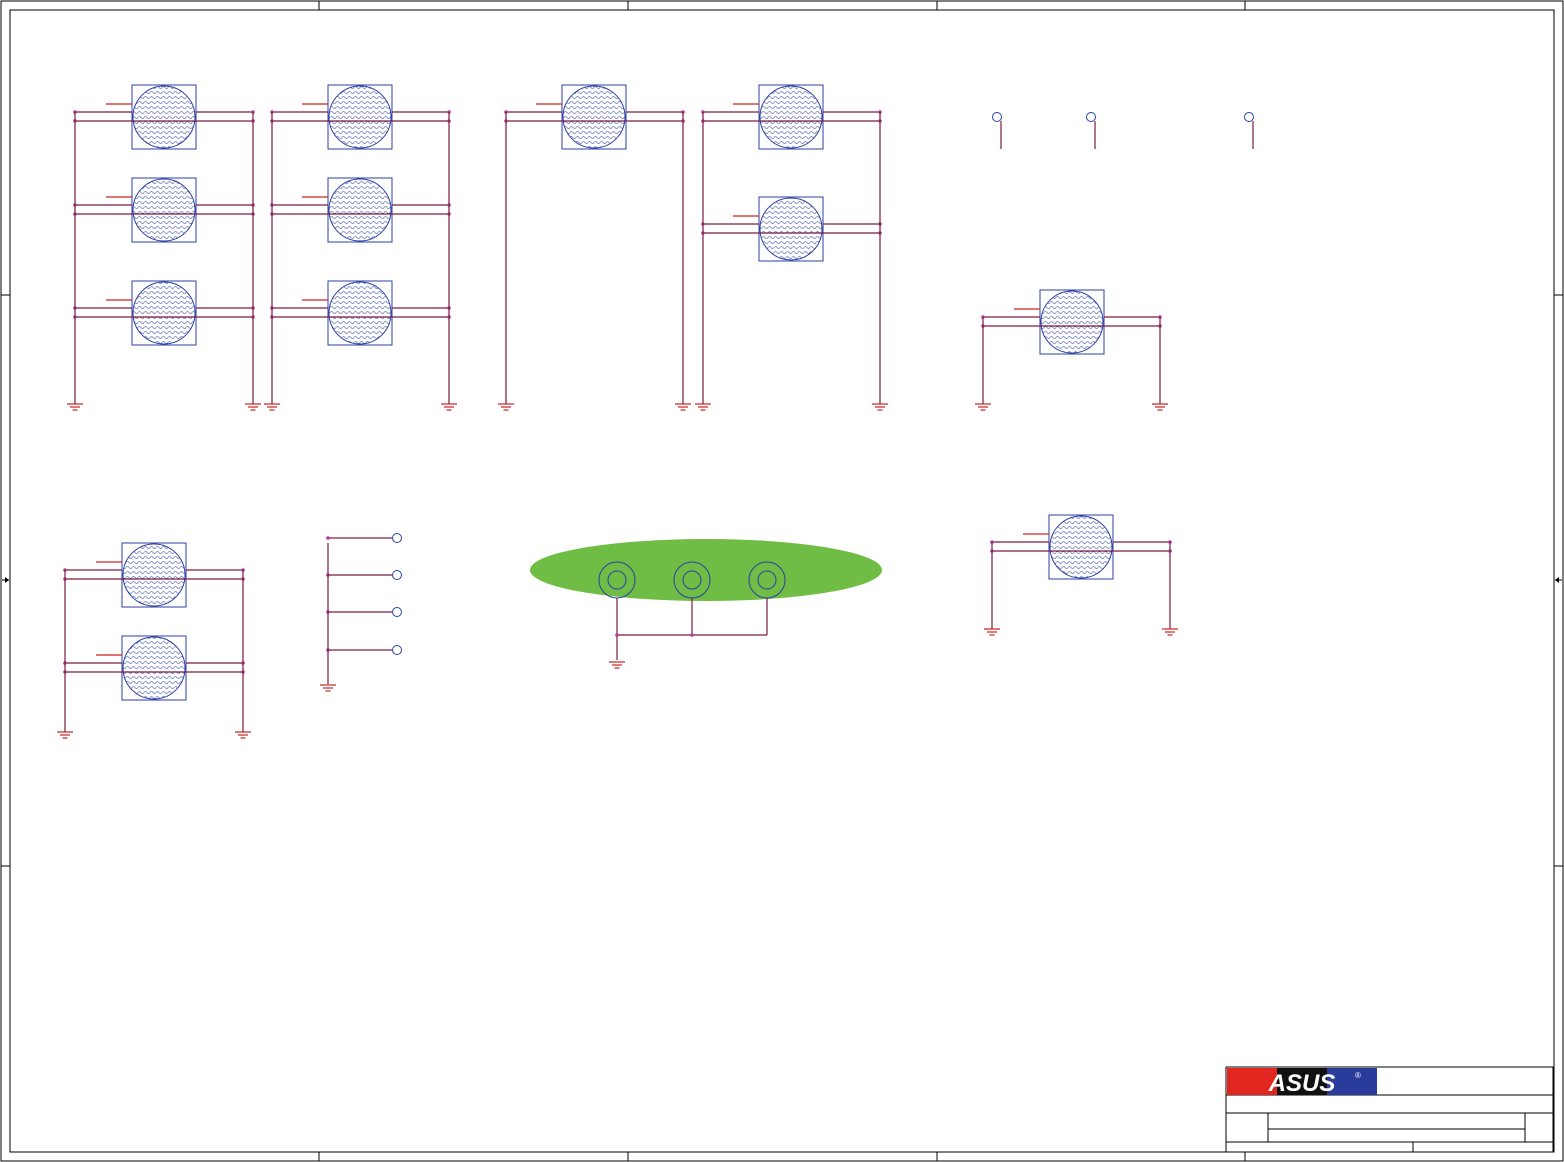  I want to click on arrow-right-icon, so click(1558, 580).